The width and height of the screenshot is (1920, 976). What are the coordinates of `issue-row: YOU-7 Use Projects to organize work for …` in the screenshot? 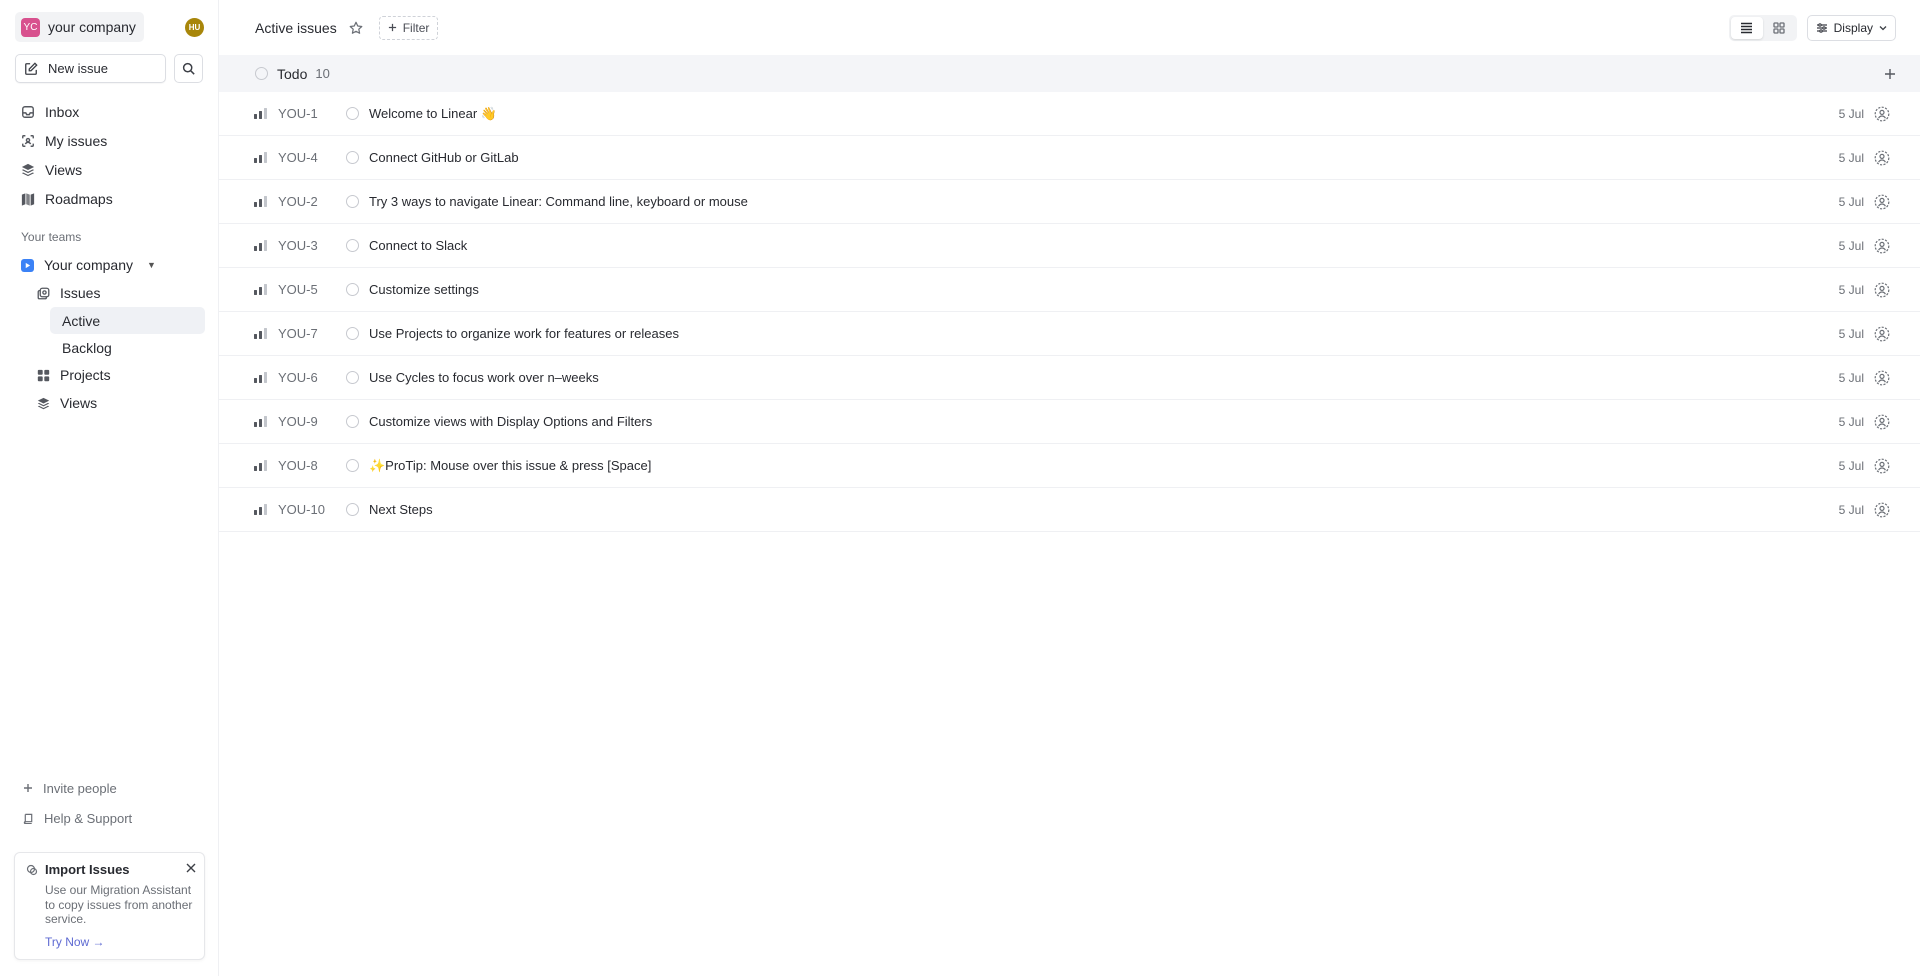 It's located at (1069, 334).